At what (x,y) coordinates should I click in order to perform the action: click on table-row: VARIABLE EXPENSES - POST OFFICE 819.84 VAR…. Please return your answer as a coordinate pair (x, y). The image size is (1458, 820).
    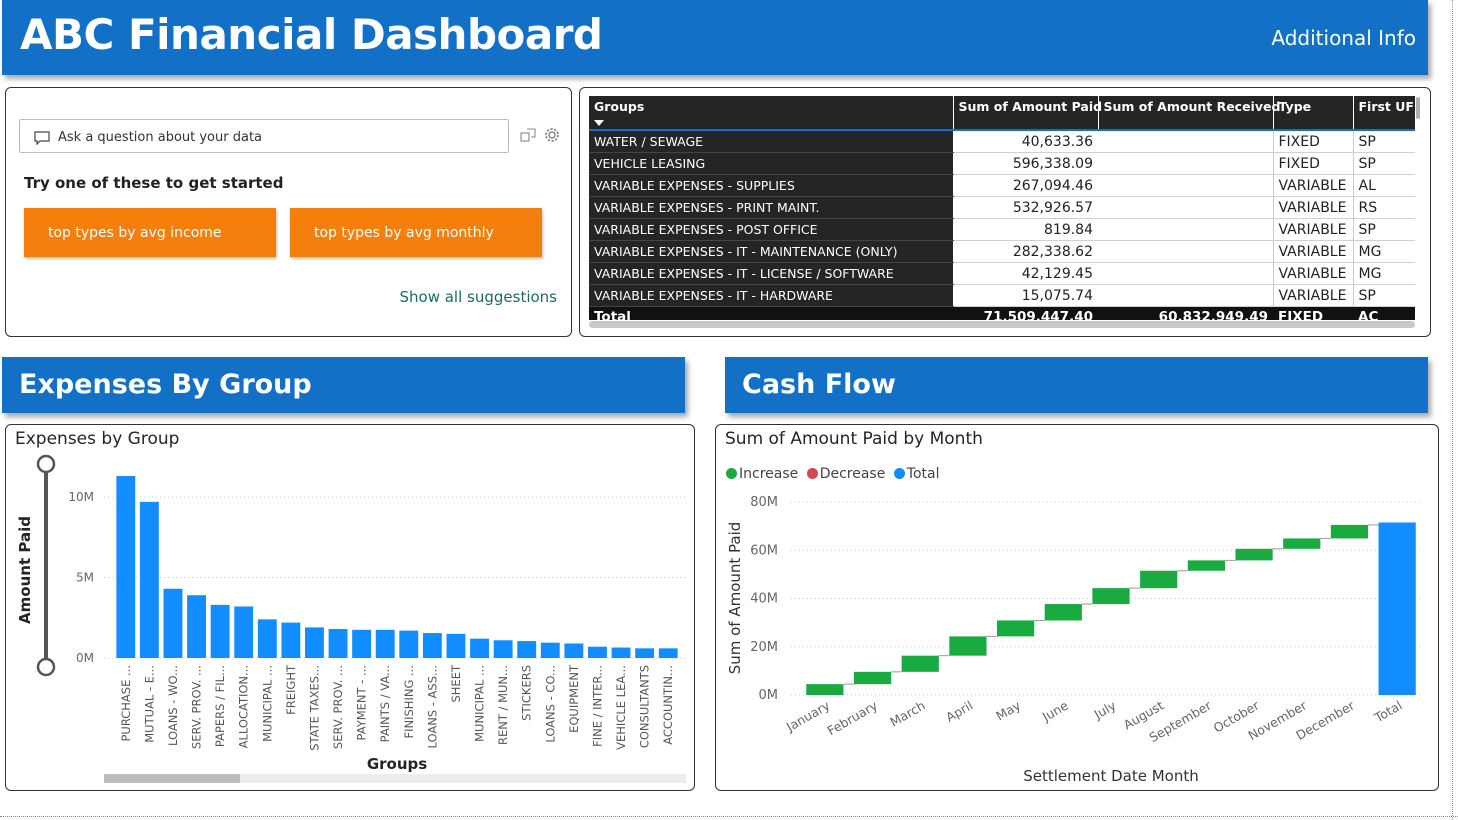
    Looking at the image, I should click on (1002, 229).